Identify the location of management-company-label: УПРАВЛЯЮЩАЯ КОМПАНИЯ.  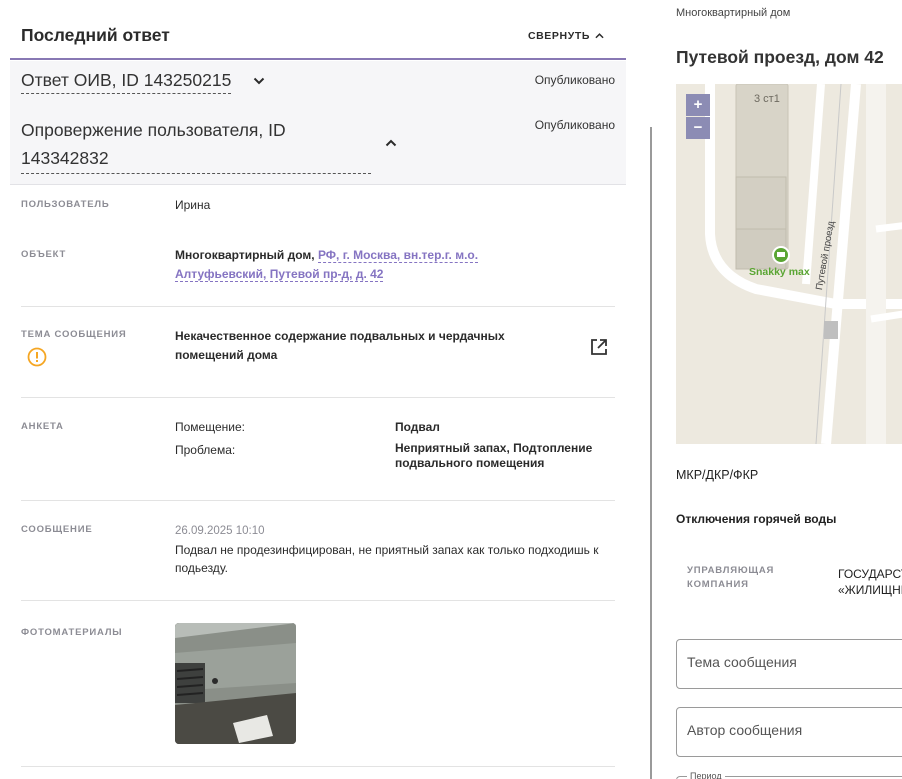
(731, 577).